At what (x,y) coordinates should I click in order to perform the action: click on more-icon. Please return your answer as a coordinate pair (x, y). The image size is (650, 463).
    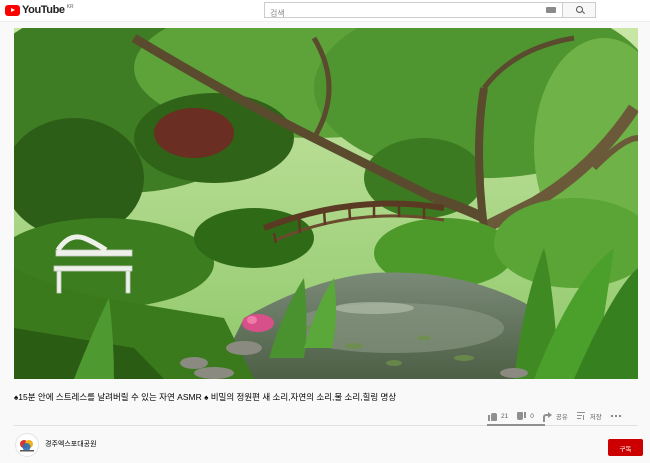
    Looking at the image, I should click on (615, 416).